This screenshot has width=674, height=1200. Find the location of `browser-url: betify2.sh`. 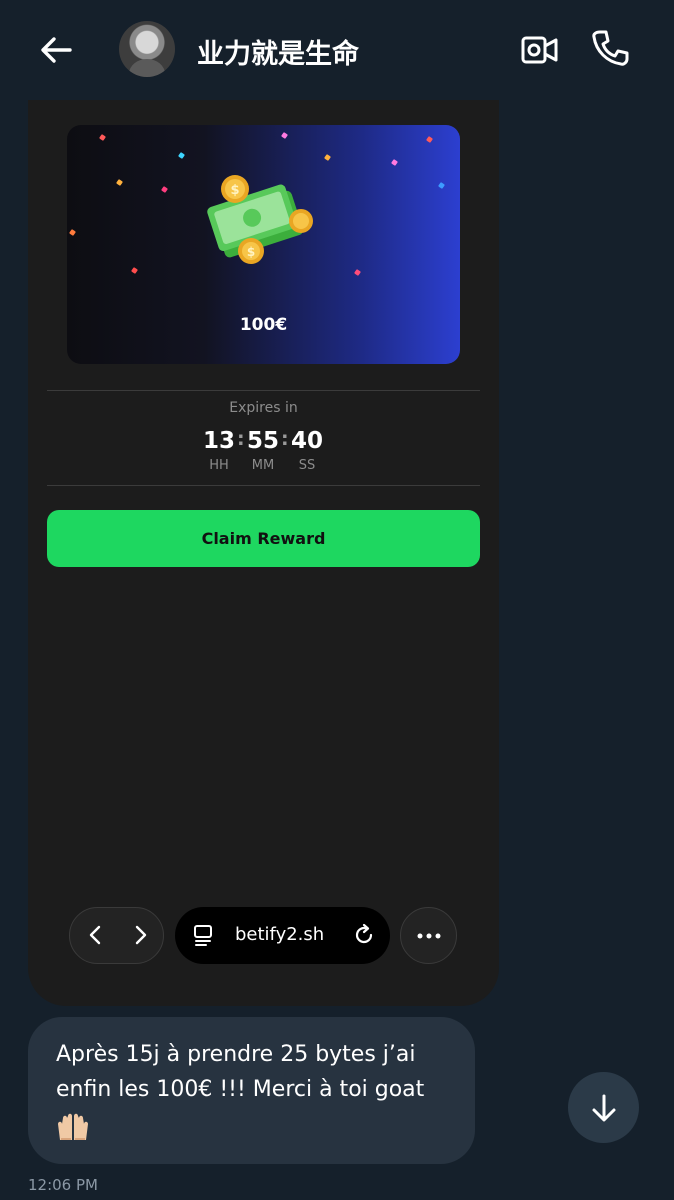

browser-url: betify2.sh is located at coordinates (279, 934).